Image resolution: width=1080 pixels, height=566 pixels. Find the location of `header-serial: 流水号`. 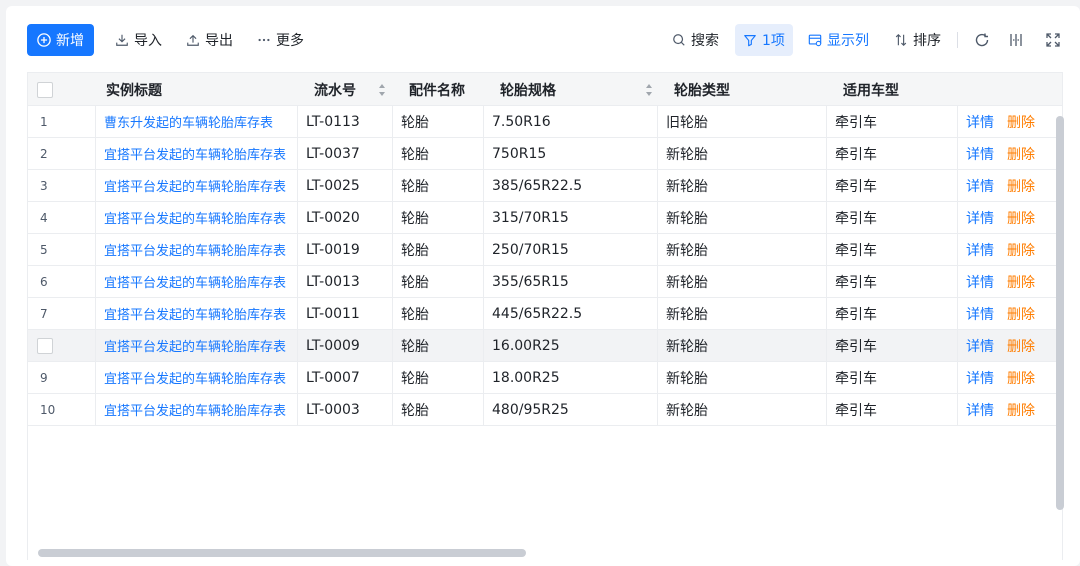

header-serial: 流水号 is located at coordinates (331, 89).